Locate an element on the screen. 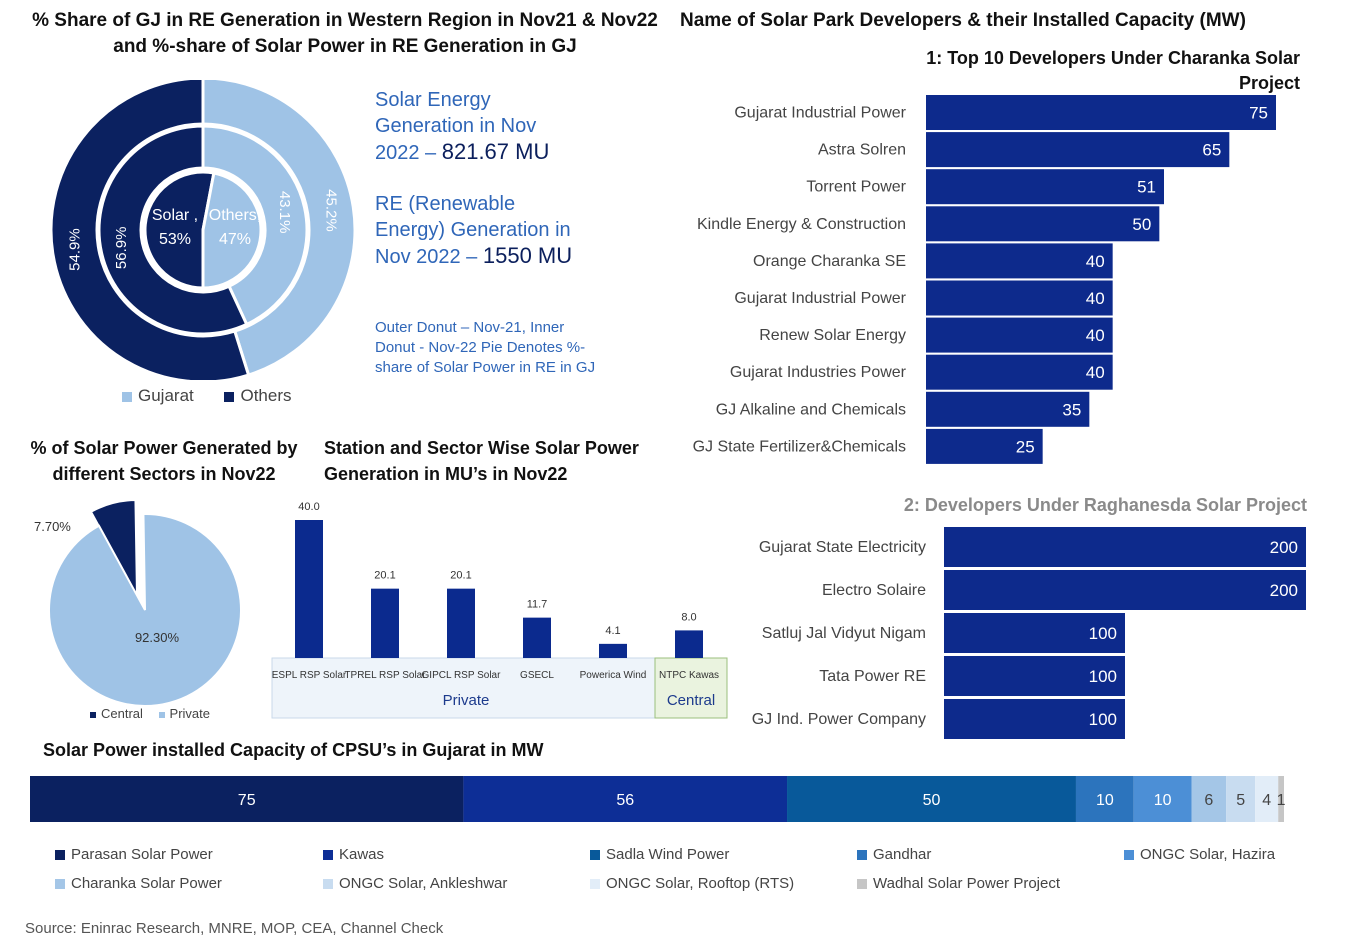 The width and height of the screenshot is (1349, 950). developer-name-label: GJ Ind. Power Company is located at coordinates (839, 719).